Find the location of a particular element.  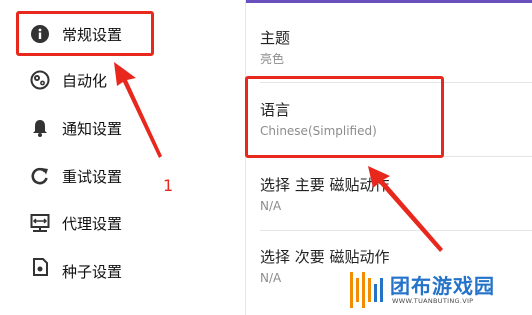

watermark-logo-icon is located at coordinates (366, 290).